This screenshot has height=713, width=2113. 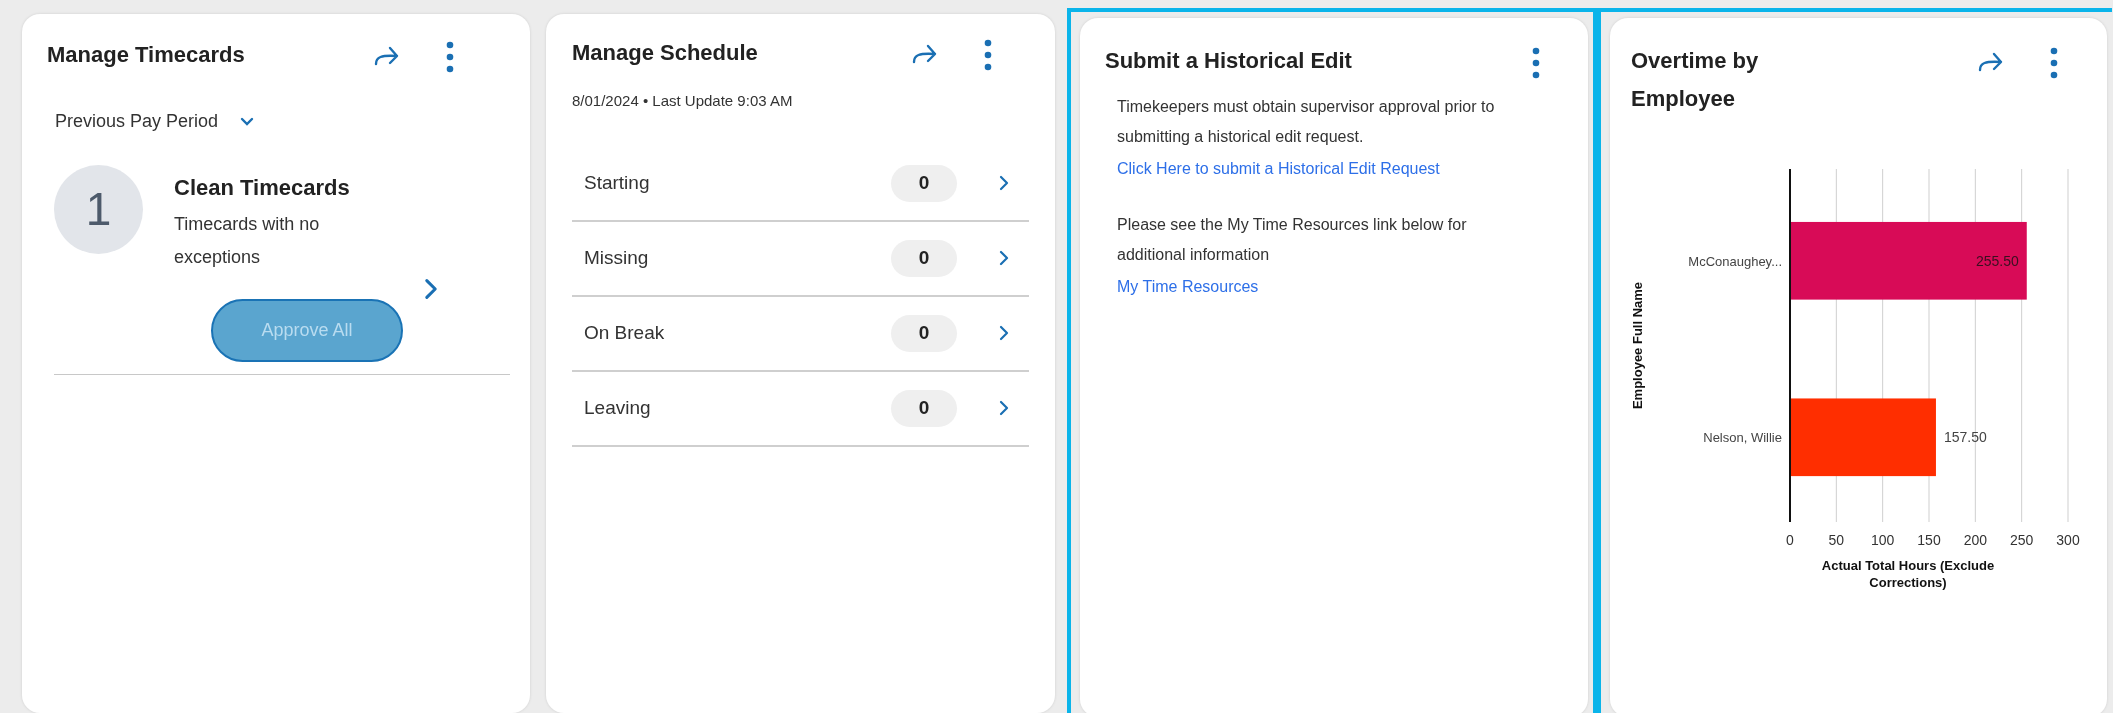 What do you see at coordinates (1188, 287) in the screenshot?
I see `link: My Time Resources` at bounding box center [1188, 287].